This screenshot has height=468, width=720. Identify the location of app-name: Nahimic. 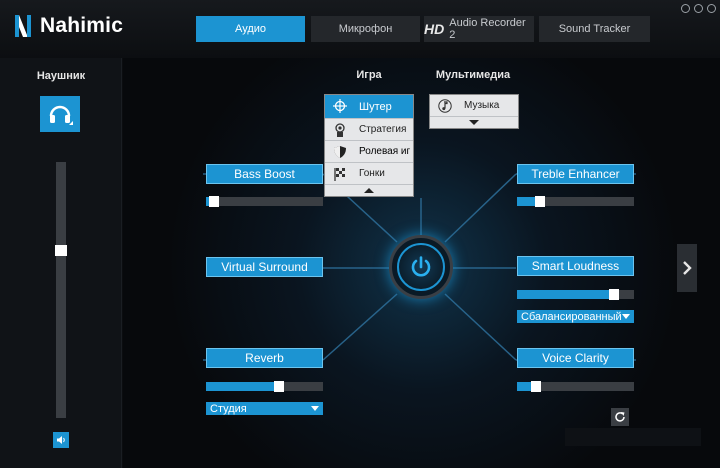
(82, 25).